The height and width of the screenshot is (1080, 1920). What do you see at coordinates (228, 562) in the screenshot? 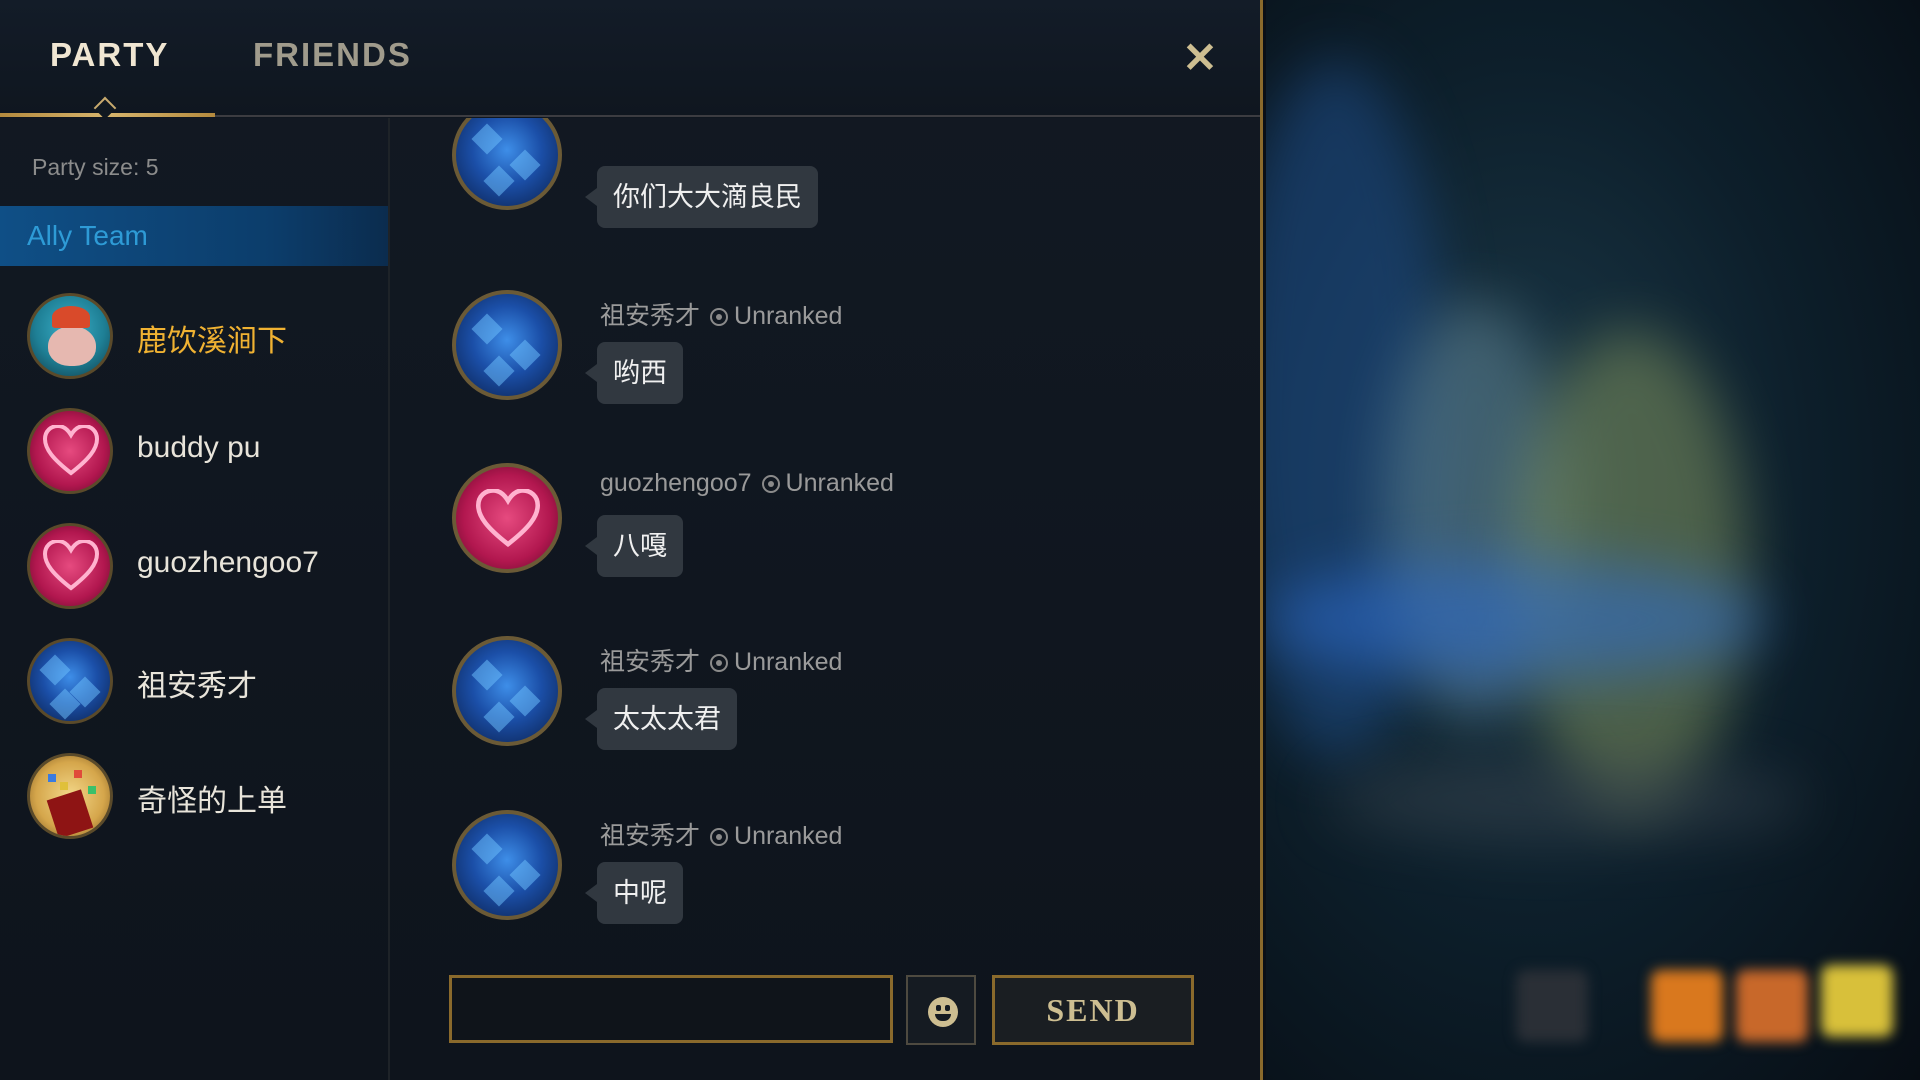
I see `member-name: guozhengoo7` at bounding box center [228, 562].